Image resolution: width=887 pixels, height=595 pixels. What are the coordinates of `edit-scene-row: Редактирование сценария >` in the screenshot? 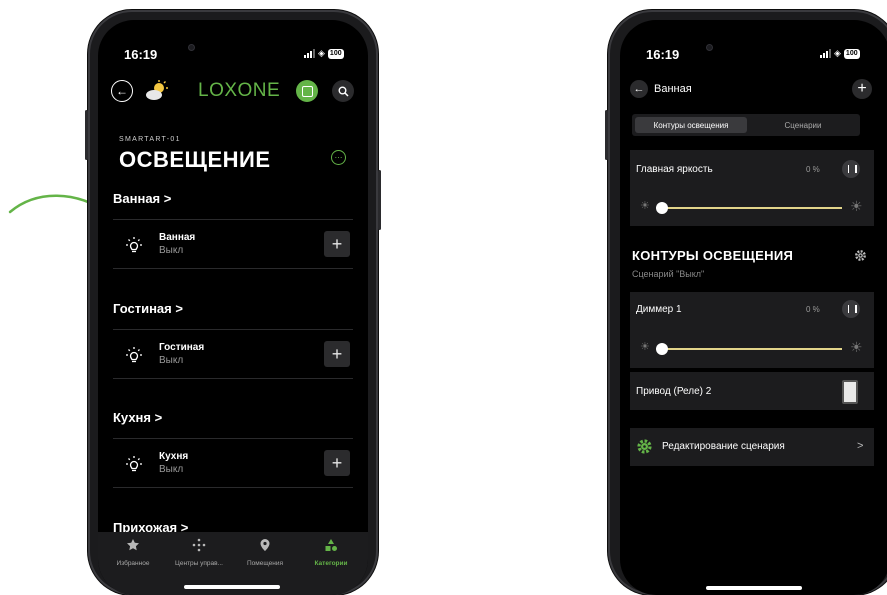 It's located at (752, 447).